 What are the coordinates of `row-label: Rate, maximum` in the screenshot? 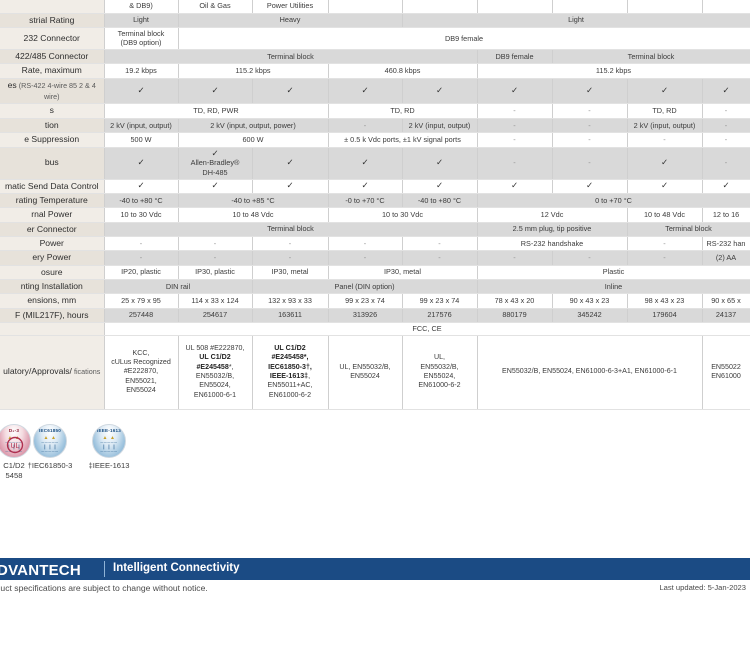 It's located at (52, 71).